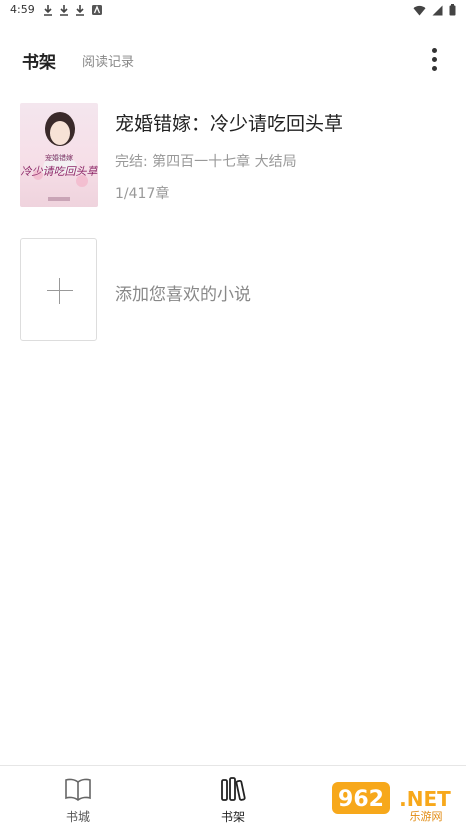  What do you see at coordinates (206, 162) in the screenshot?
I see `book-status: 完结: 第四百一十七章 大结局` at bounding box center [206, 162].